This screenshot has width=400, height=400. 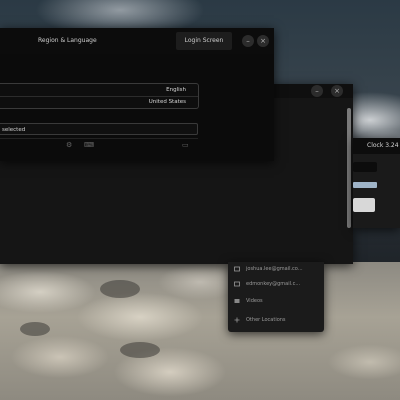 What do you see at coordinates (167, 102) in the screenshot?
I see `formats-value: United States` at bounding box center [167, 102].